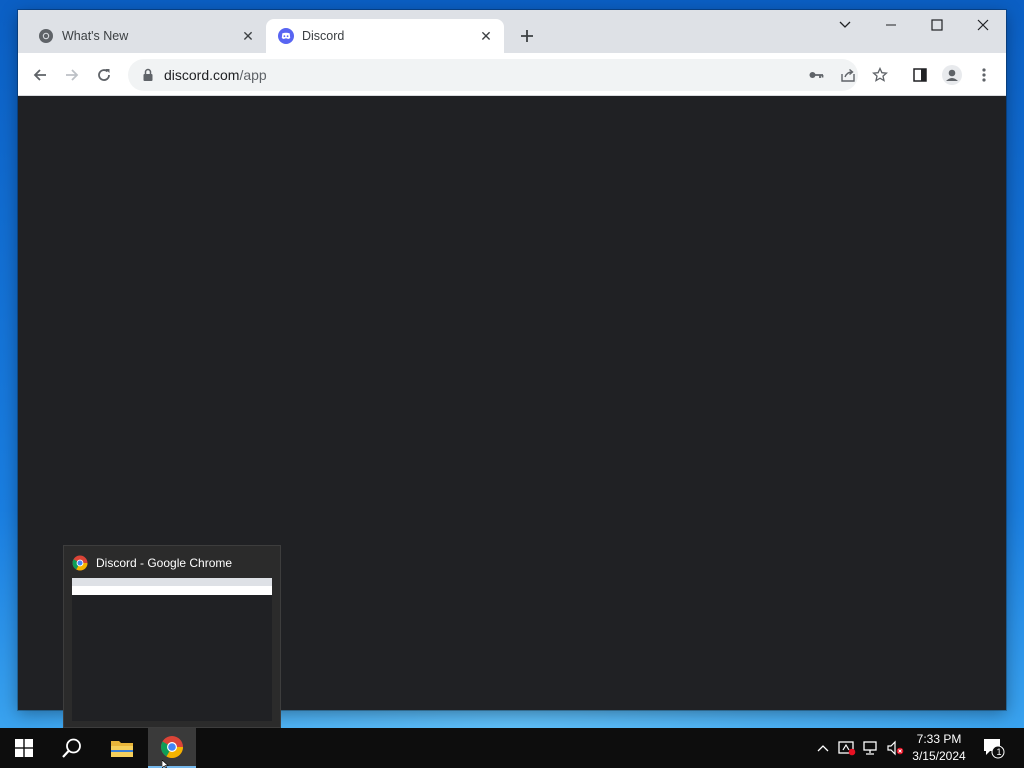 This screenshot has width=1024, height=768. What do you see at coordinates (939, 739) in the screenshot?
I see `clock-time: 7:33 PM` at bounding box center [939, 739].